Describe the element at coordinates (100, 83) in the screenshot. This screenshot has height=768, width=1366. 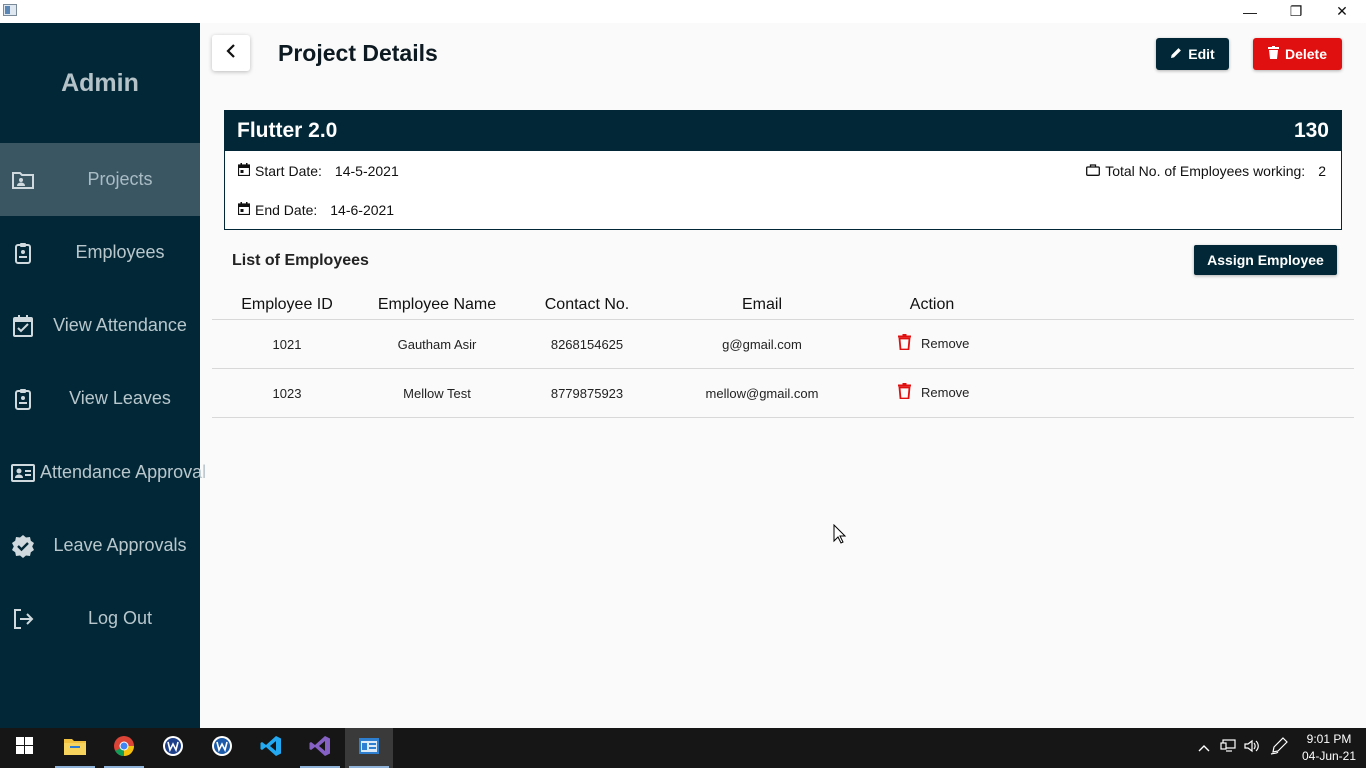
I see `sidebar-brand: Admin` at that location.